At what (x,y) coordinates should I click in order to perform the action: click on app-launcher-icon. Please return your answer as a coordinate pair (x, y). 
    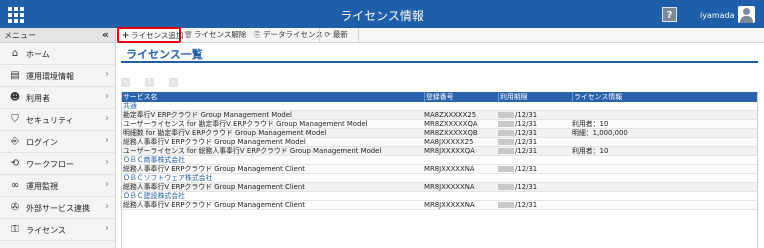
    Looking at the image, I should click on (15, 14).